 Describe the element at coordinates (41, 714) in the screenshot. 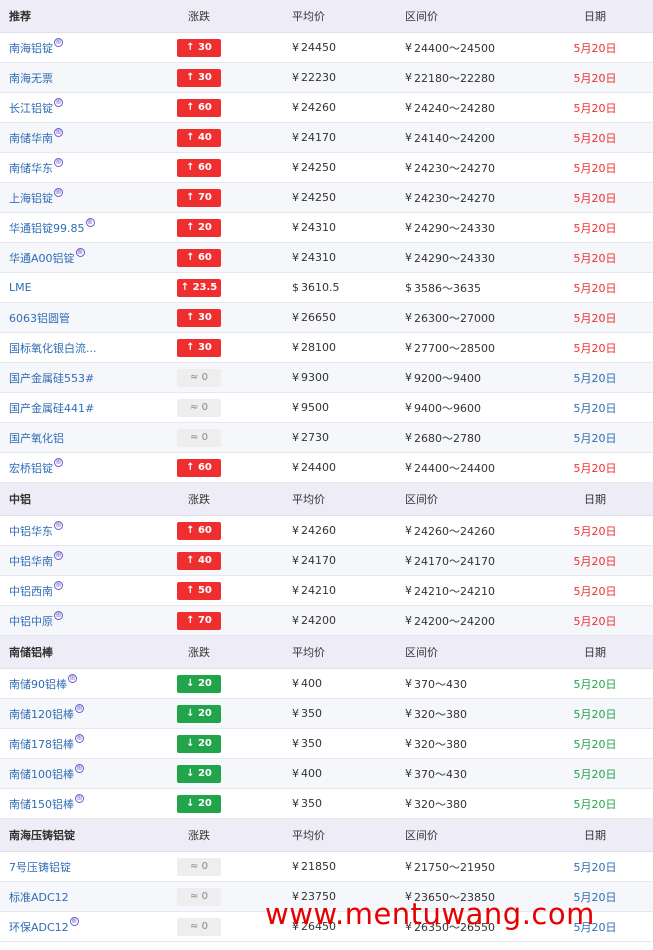

I see `product-link: 南储120铝棒` at that location.